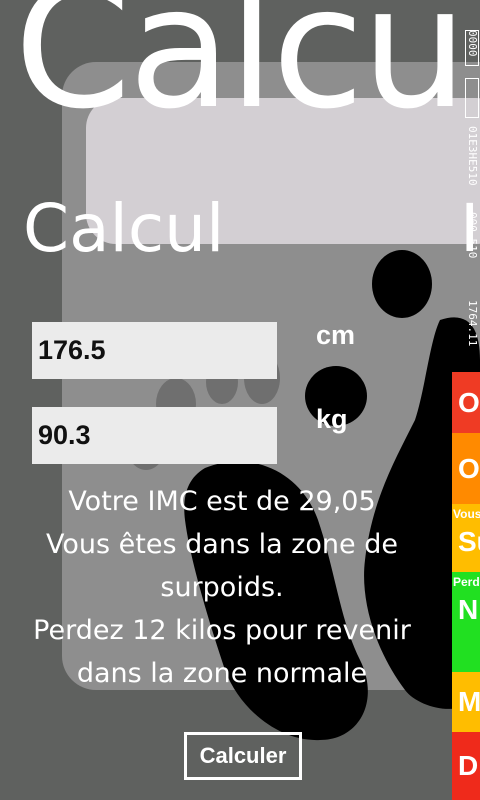  I want to click on result-line-bmi: Votre IMC est de 29,05, so click(222, 501).